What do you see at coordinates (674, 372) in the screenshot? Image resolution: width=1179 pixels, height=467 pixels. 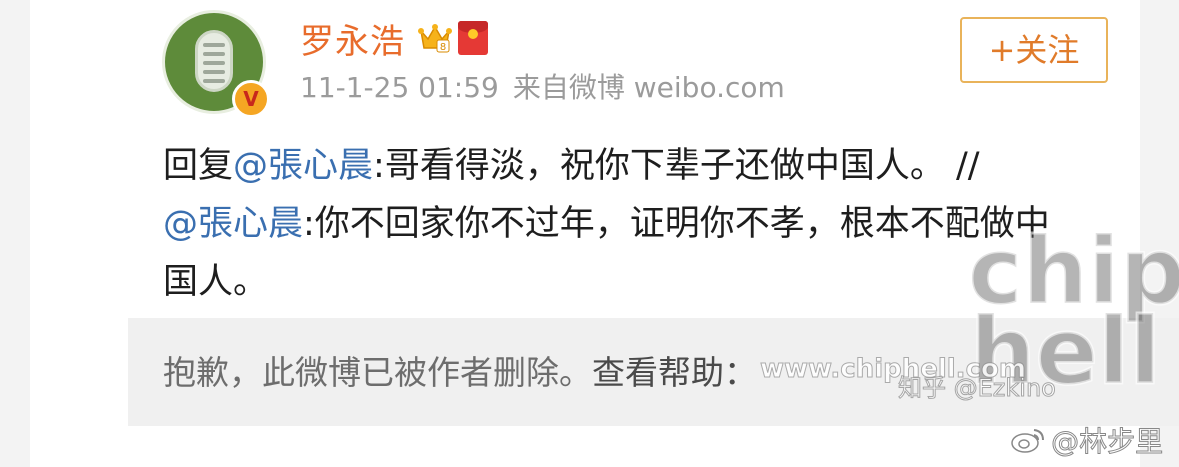 I see `help-link: 查看帮助：` at bounding box center [674, 372].